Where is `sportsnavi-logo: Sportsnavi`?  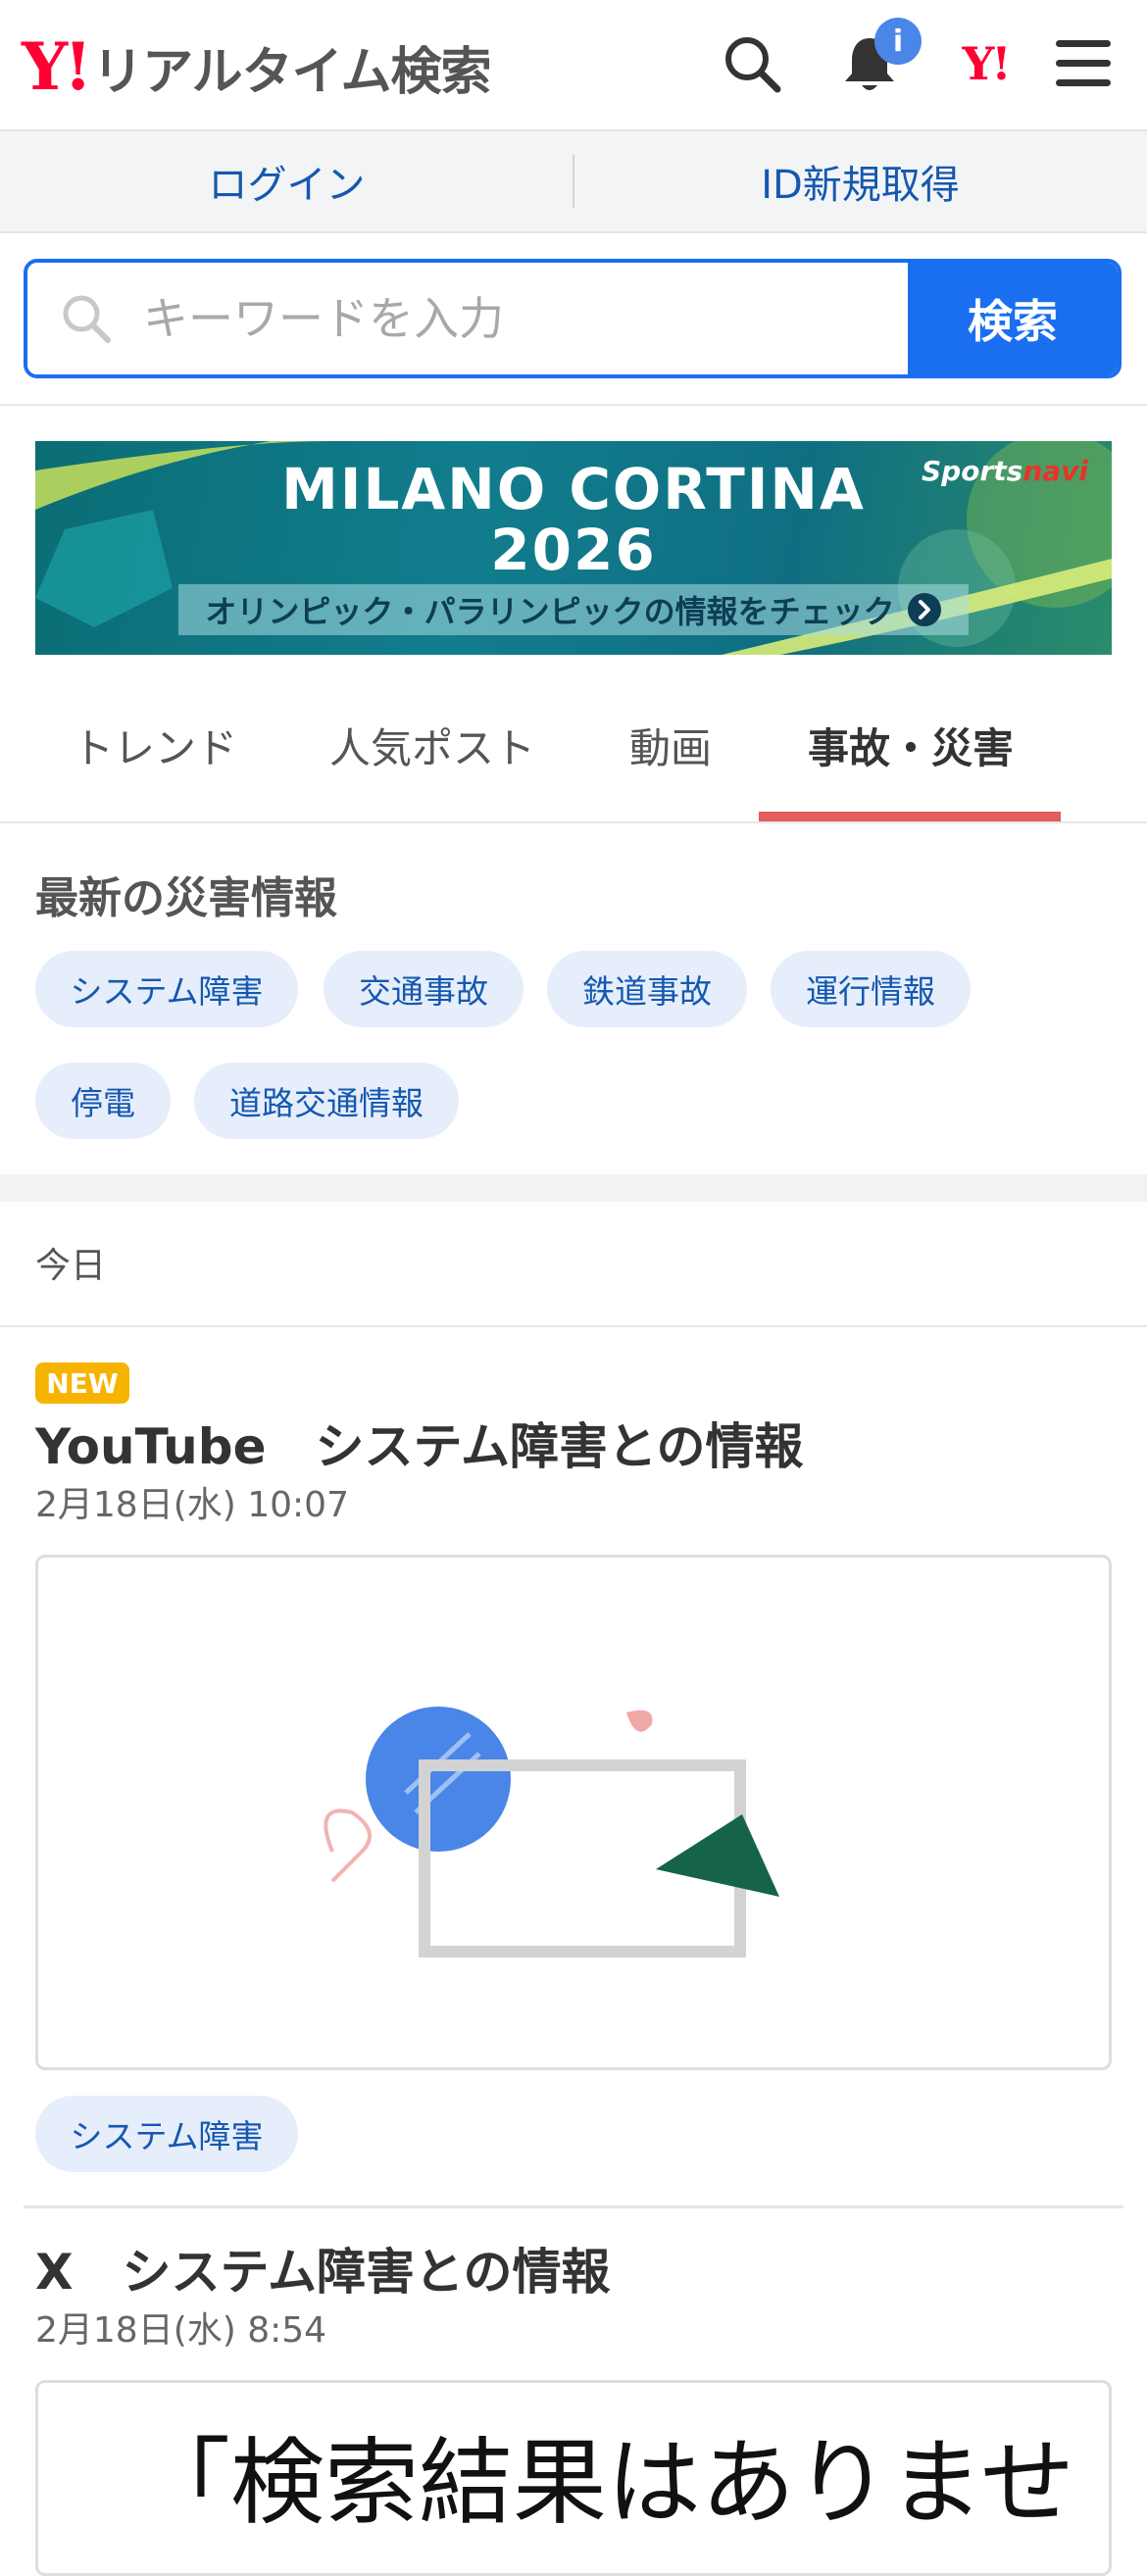
sportsnavi-logo: Sportsnavi is located at coordinates (1005, 471).